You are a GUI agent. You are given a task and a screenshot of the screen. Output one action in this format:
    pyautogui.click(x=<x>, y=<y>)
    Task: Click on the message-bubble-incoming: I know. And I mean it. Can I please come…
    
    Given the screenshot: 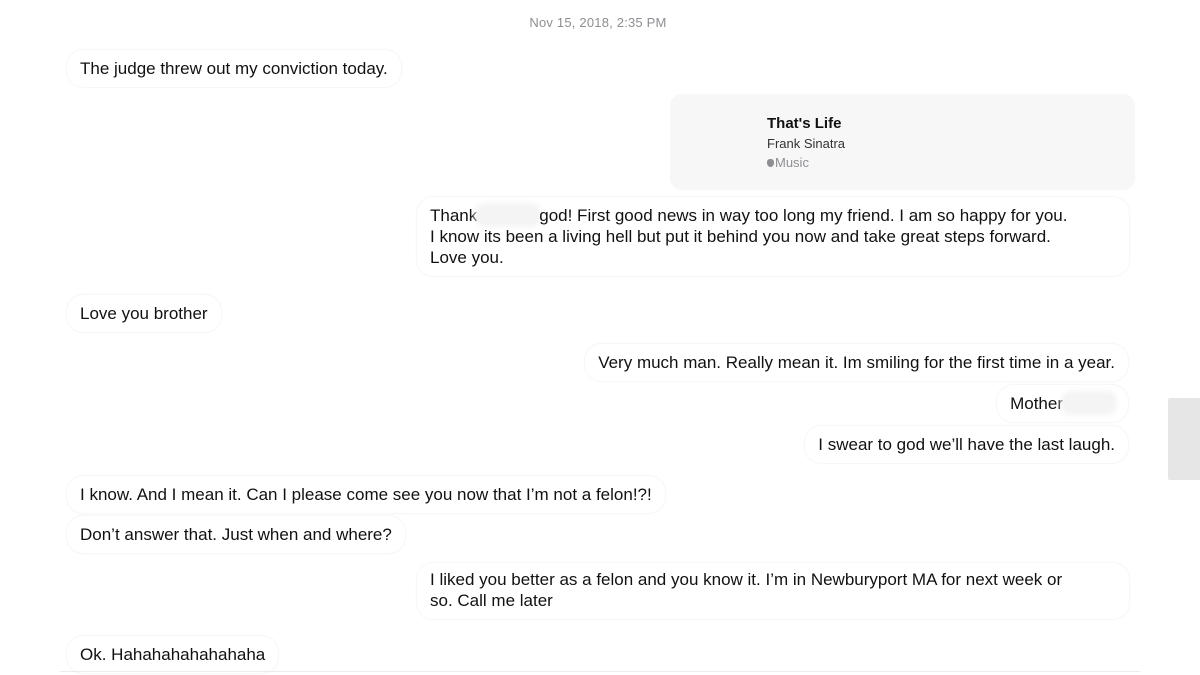 What is the action you would take?
    pyautogui.click(x=366, y=494)
    